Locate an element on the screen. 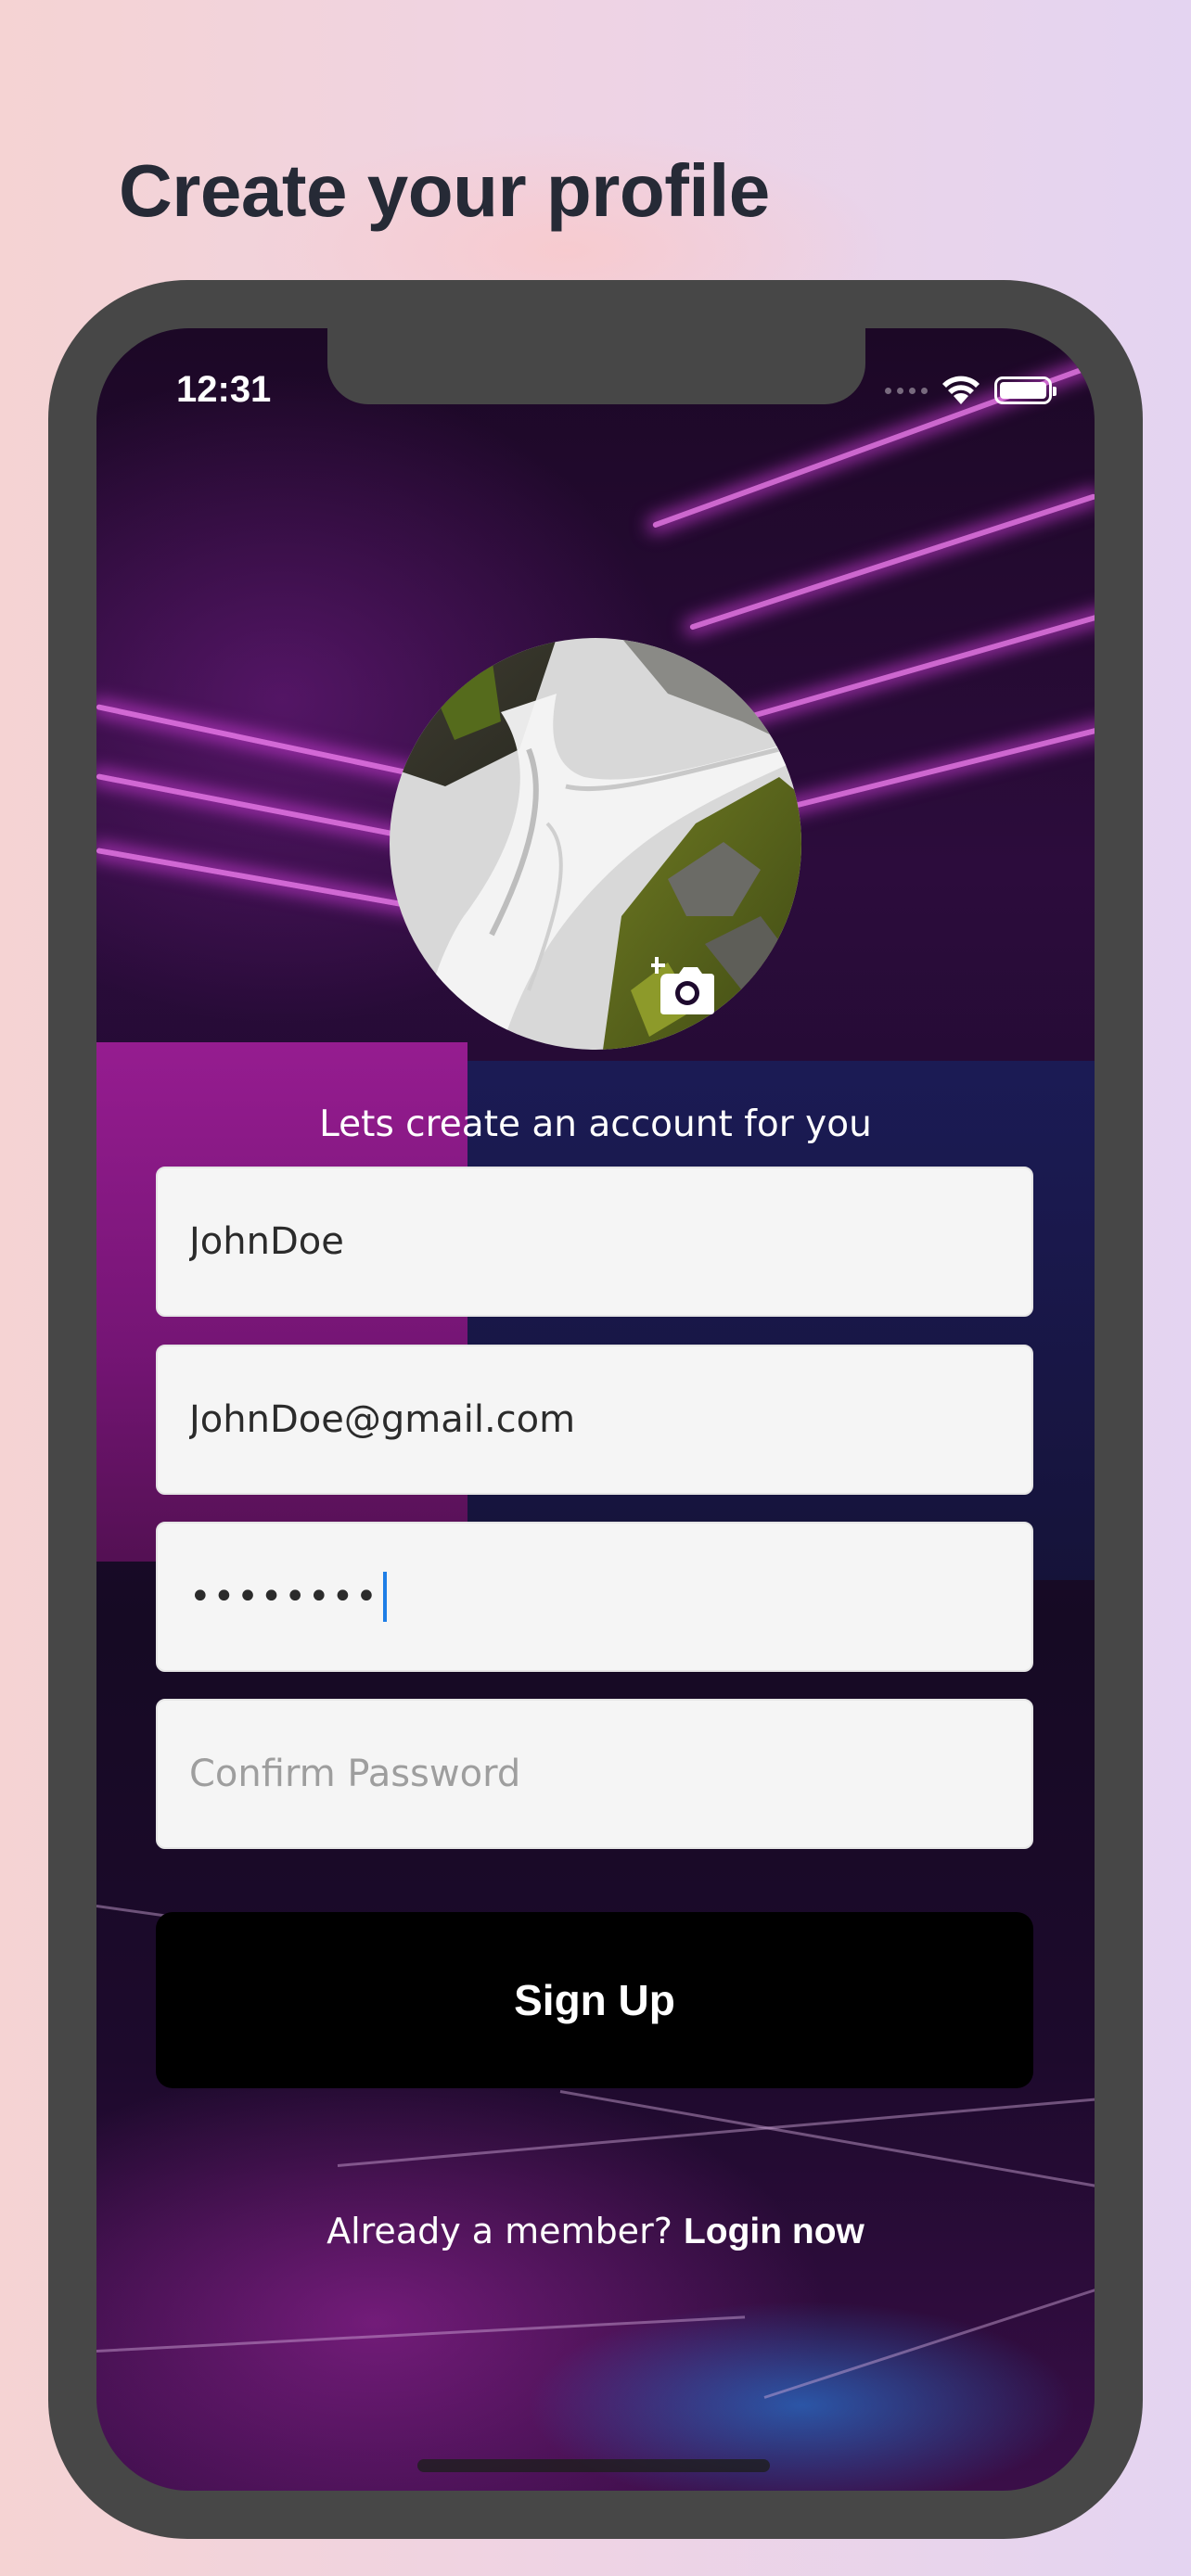 The height and width of the screenshot is (2576, 1191). confirm-password-field is located at coordinates (594, 1774).